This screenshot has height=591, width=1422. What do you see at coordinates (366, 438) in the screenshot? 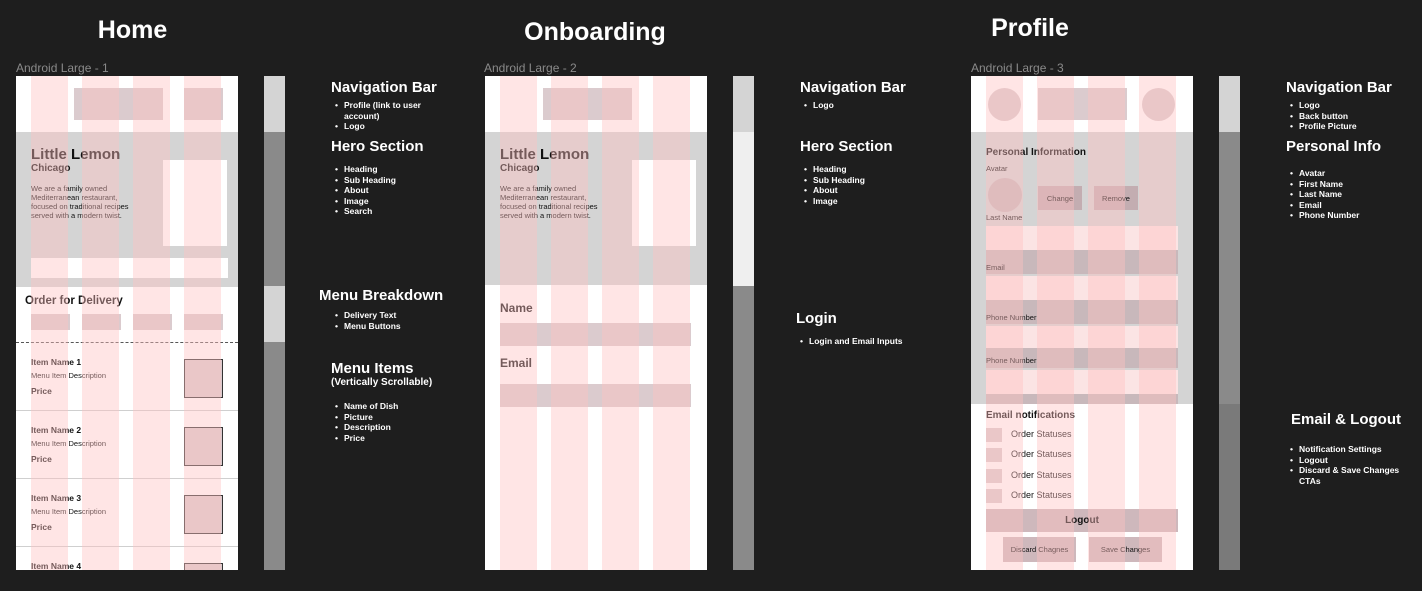
I see `ann-item: Price` at bounding box center [366, 438].